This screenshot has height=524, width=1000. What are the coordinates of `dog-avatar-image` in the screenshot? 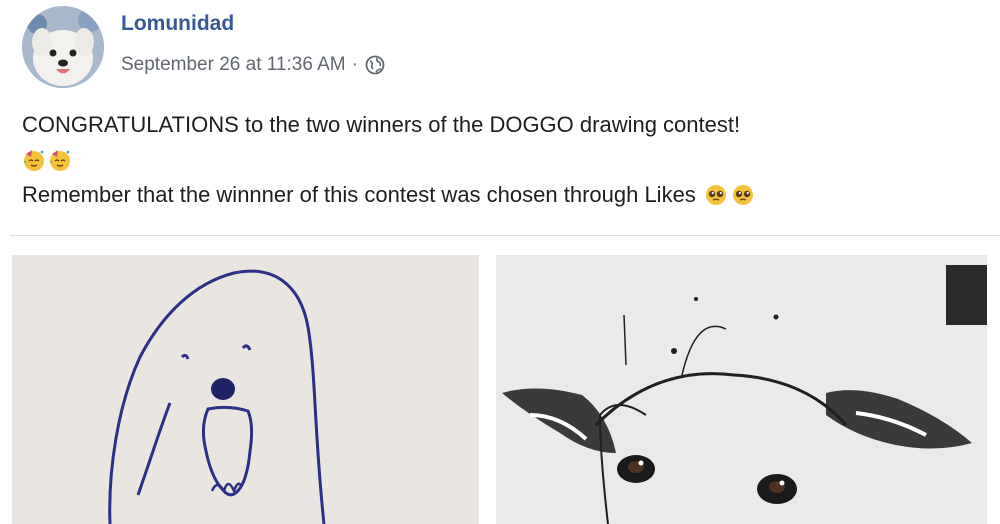 It's located at (63, 47).